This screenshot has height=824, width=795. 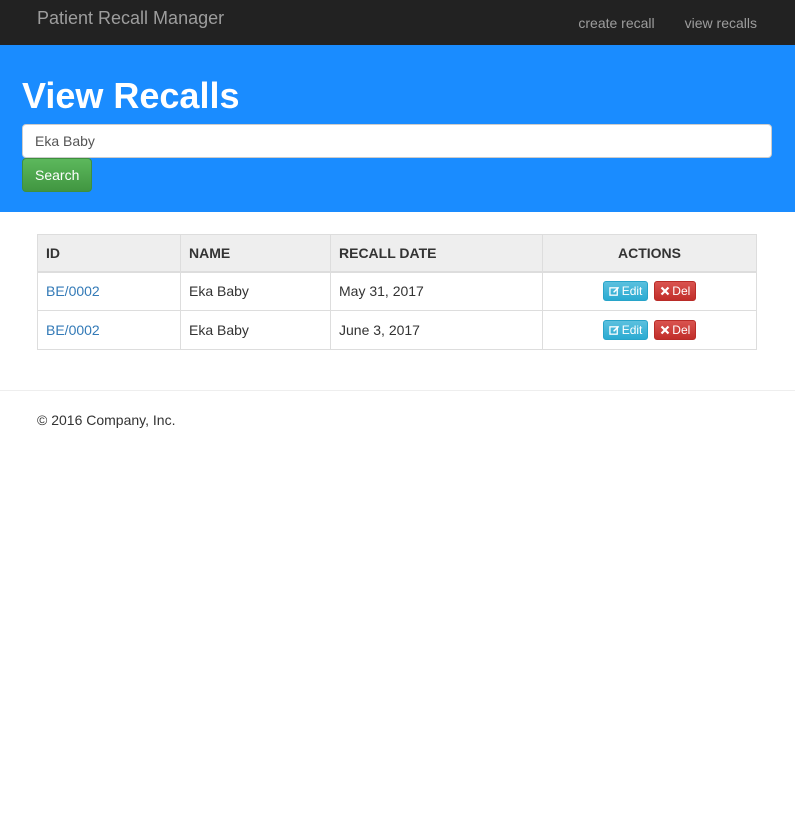 What do you see at coordinates (255, 253) in the screenshot?
I see `header-name: NAME` at bounding box center [255, 253].